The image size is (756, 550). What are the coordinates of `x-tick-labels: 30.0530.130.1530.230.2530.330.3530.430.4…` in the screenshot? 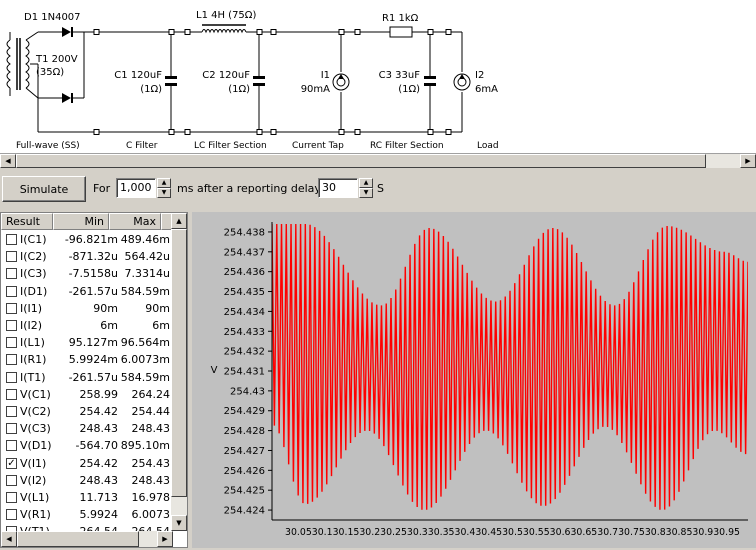 It's located at (512, 532).